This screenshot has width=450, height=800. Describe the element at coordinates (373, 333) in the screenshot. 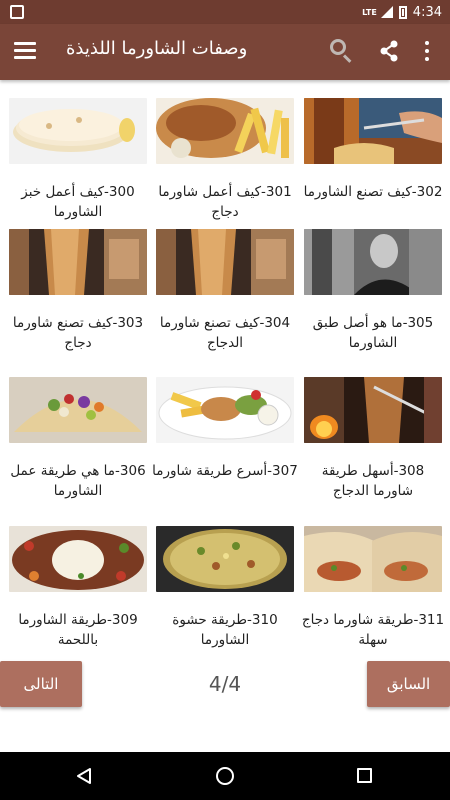

I see `recipe-caption: 305-ما هو أصل طبق الشاورما` at that location.